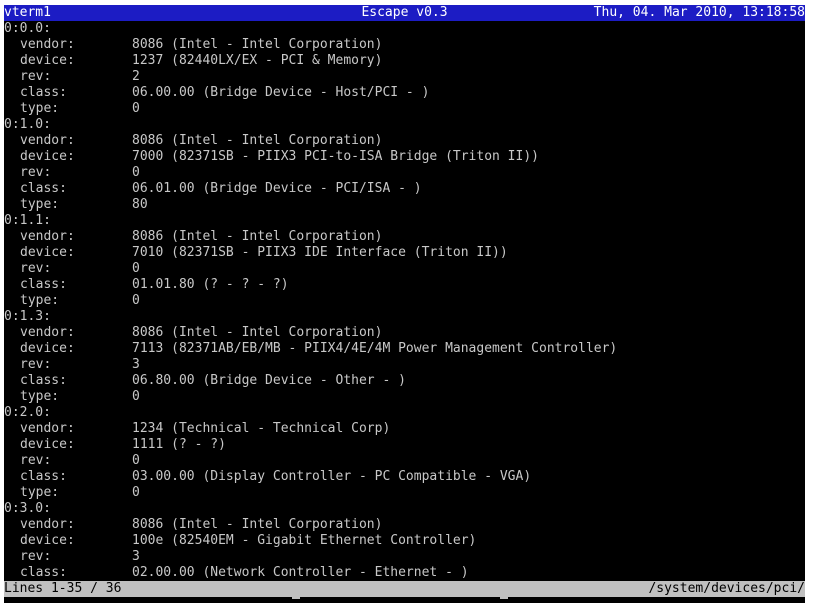 The width and height of the screenshot is (814, 614). What do you see at coordinates (27, 412) in the screenshot?
I see `device-address: 0:2.0:` at bounding box center [27, 412].